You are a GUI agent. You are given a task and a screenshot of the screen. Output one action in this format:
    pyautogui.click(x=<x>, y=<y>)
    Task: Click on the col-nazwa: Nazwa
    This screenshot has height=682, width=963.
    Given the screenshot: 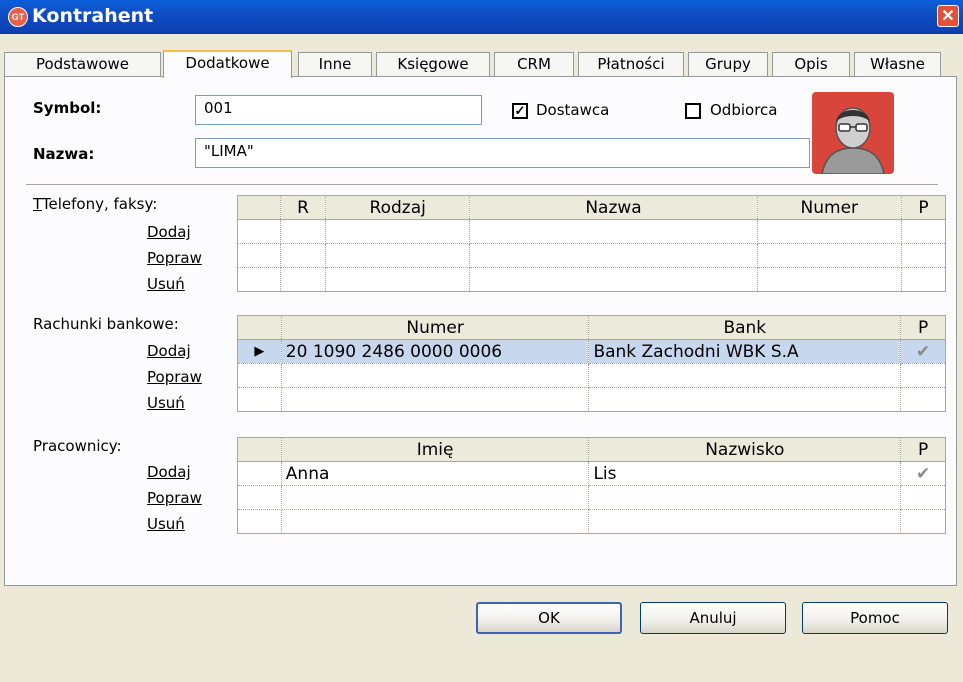 What is the action you would take?
    pyautogui.click(x=613, y=207)
    